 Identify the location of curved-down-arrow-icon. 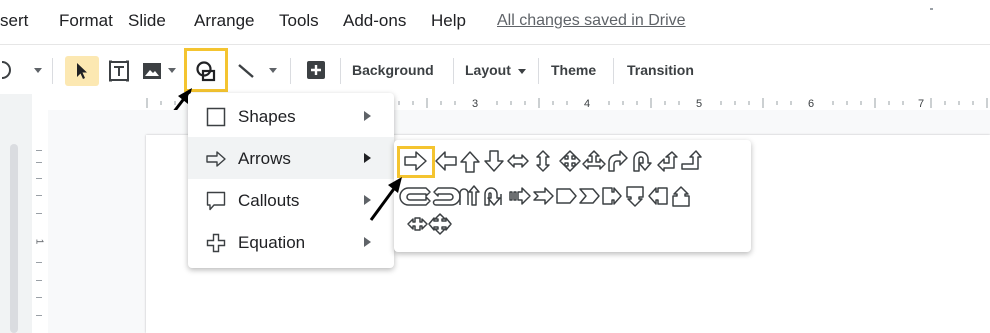
(493, 196).